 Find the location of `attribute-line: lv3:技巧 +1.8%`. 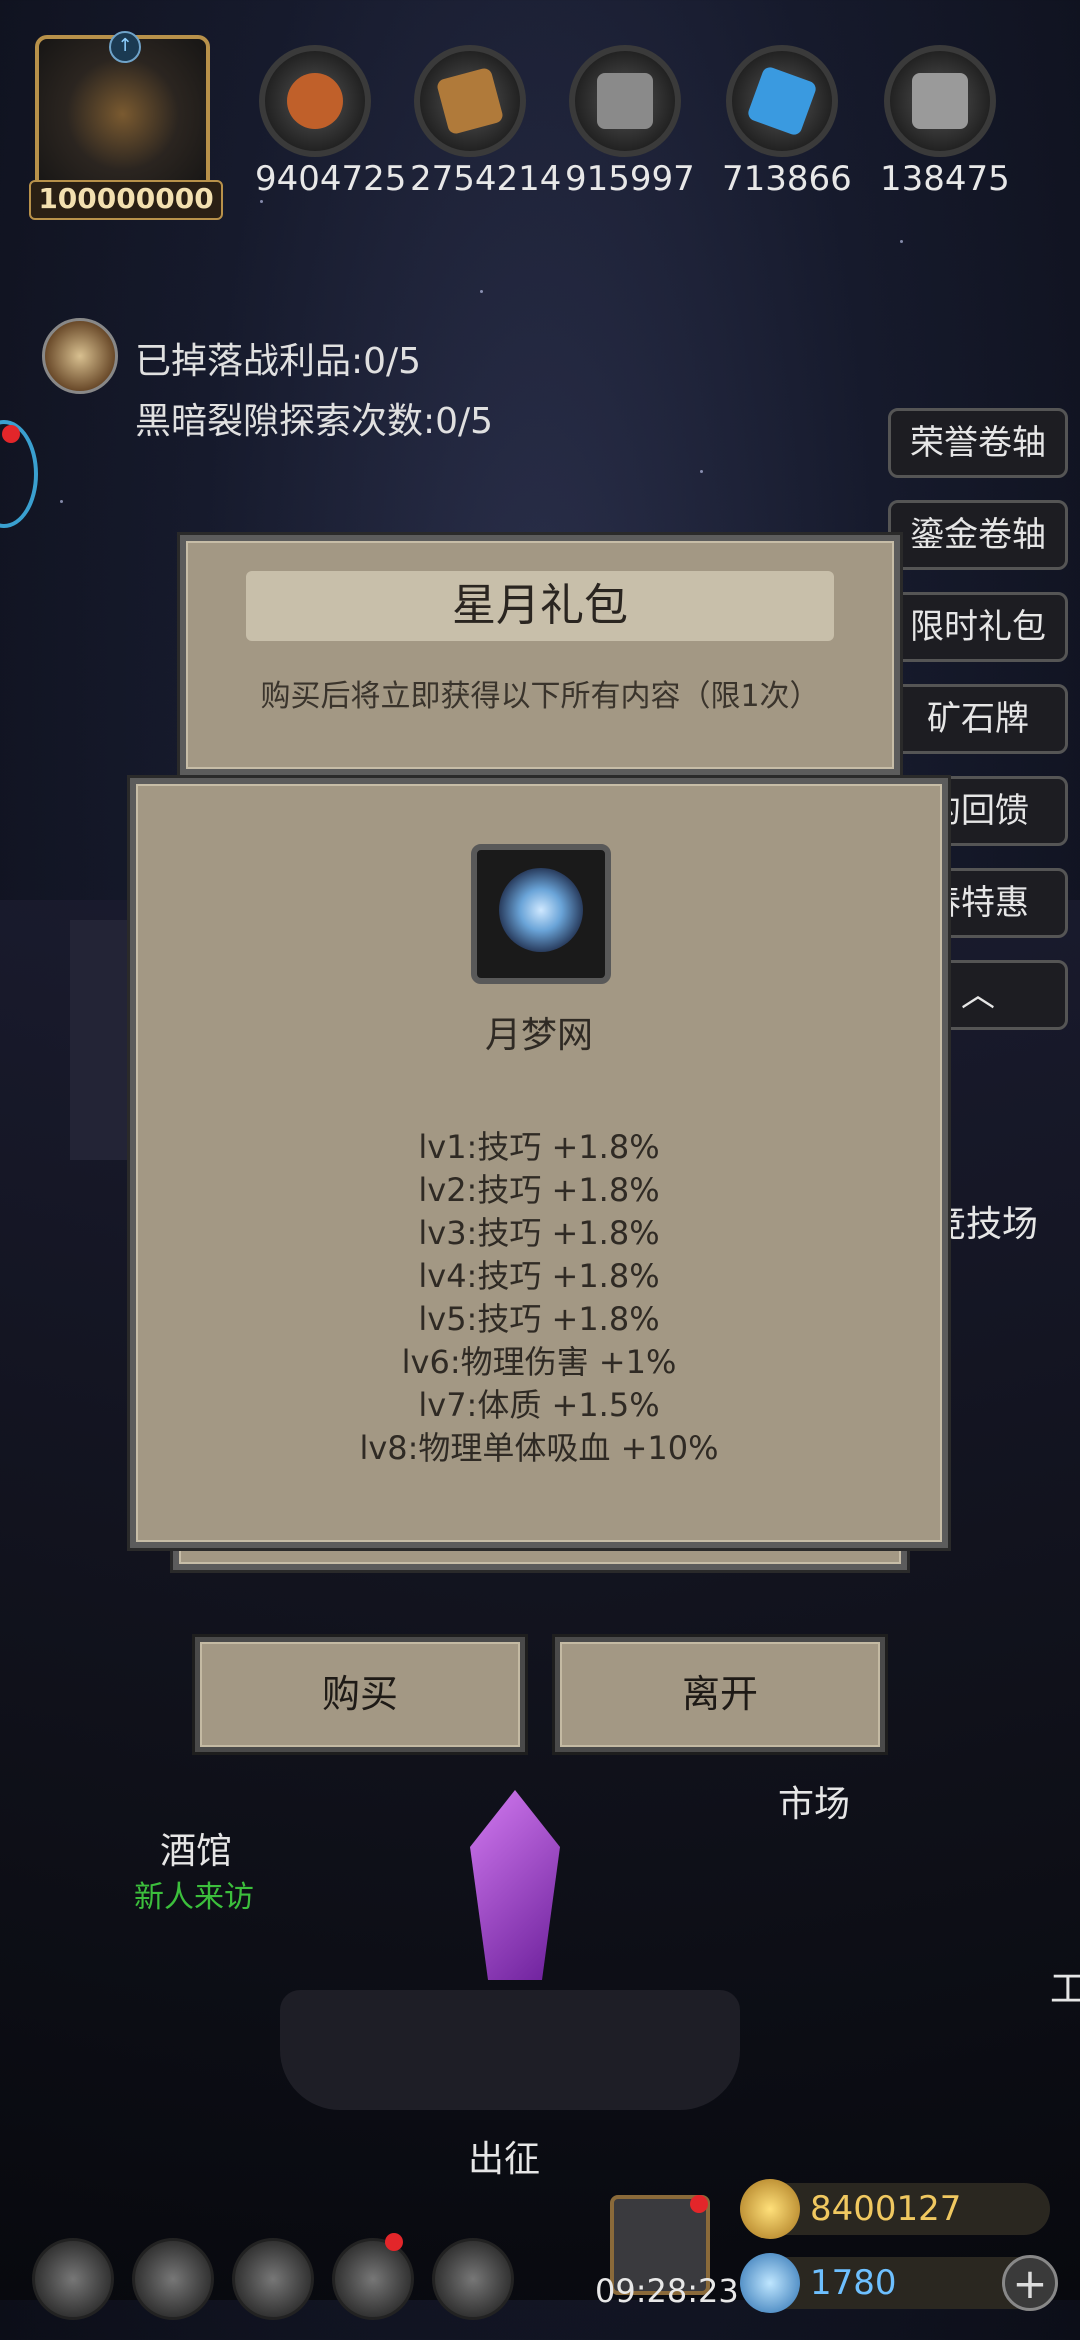

attribute-line: lv3:技巧 +1.8% is located at coordinates (539, 1233).